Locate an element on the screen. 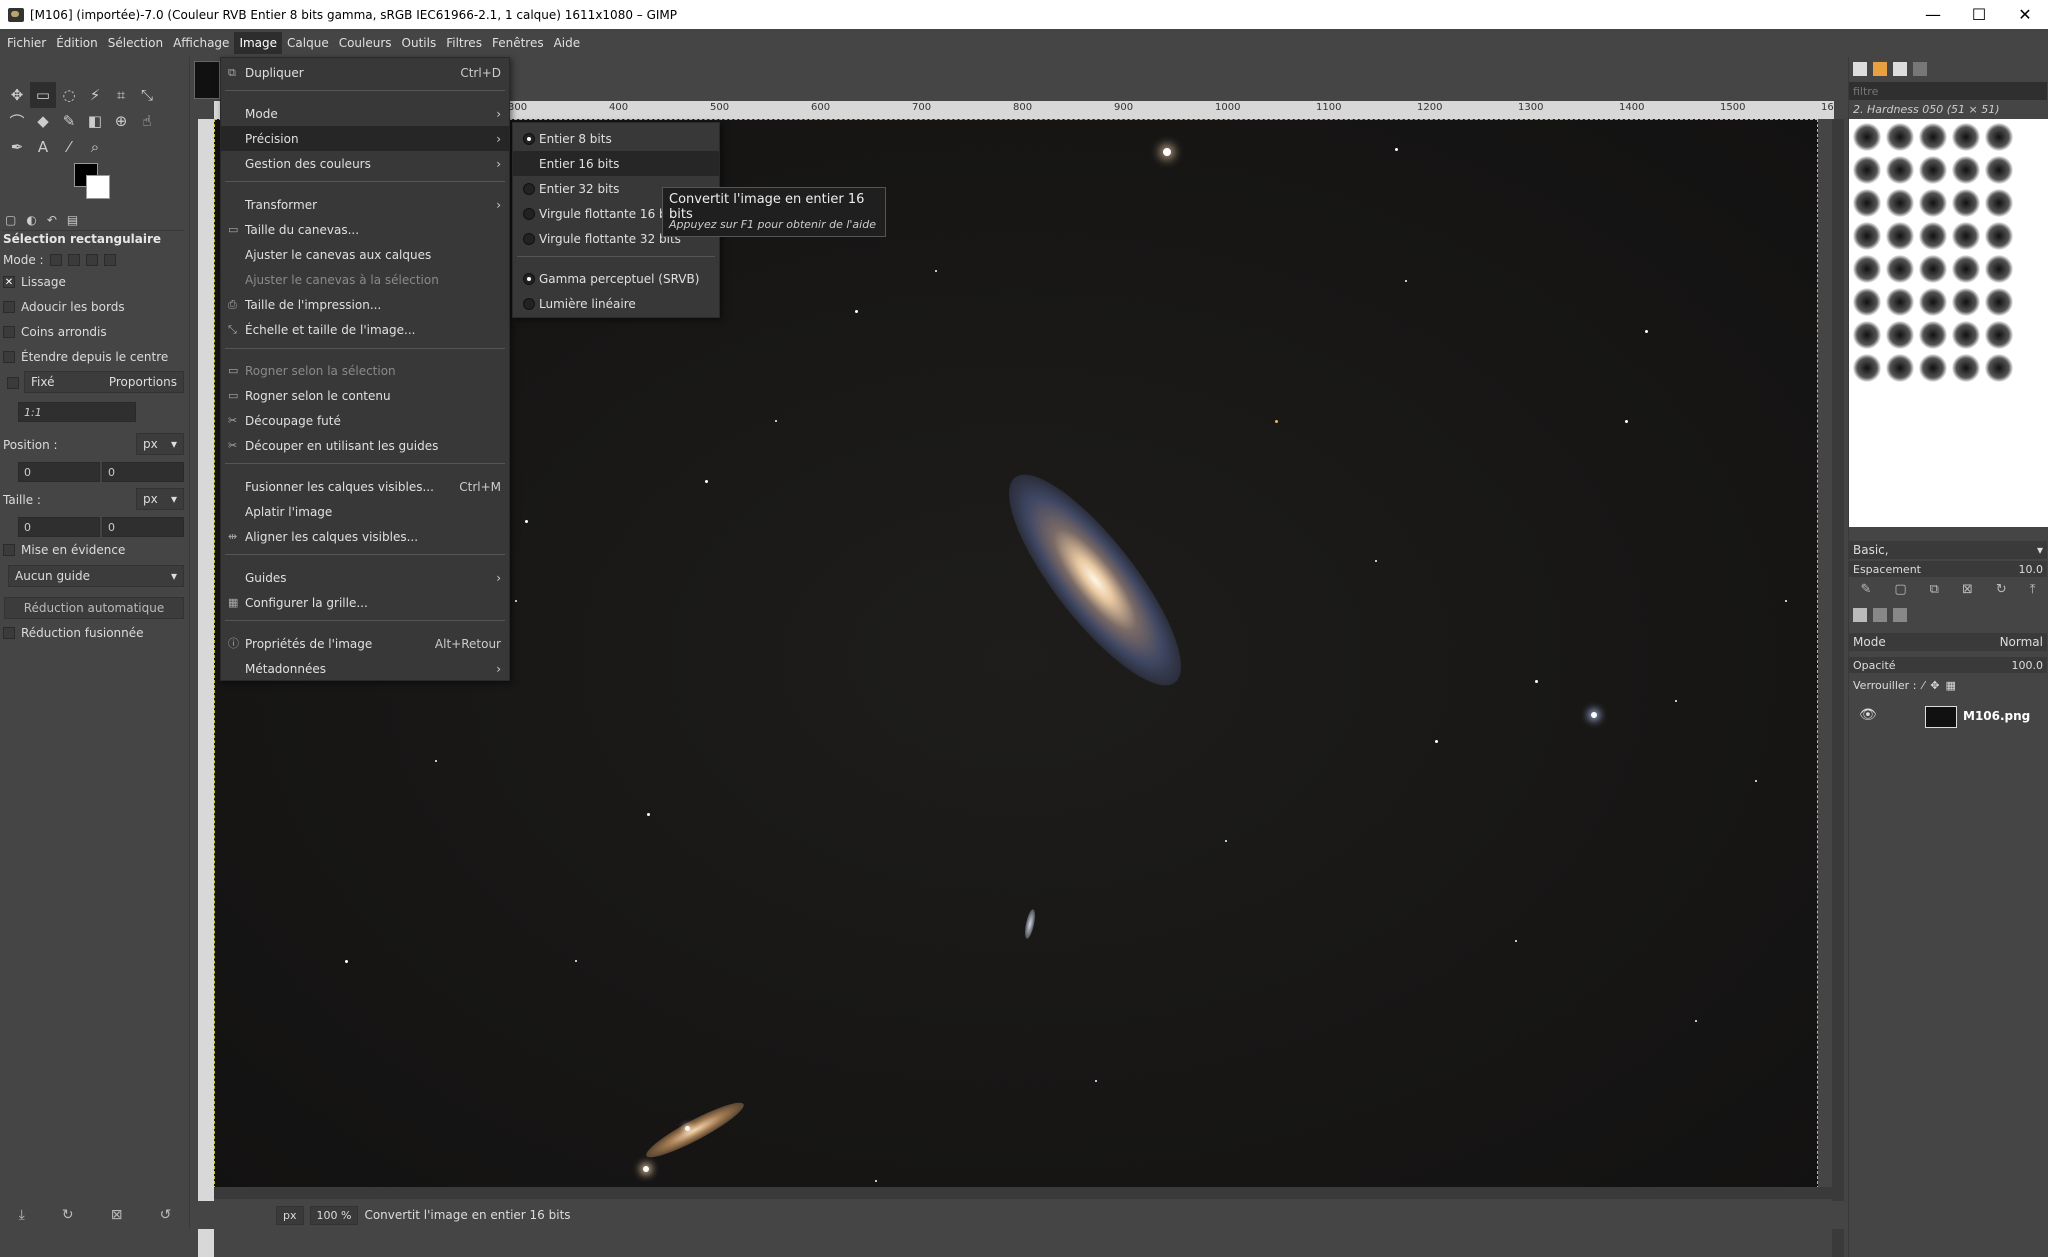  paintbrush-tool-icon: ✎ is located at coordinates (69, 121).